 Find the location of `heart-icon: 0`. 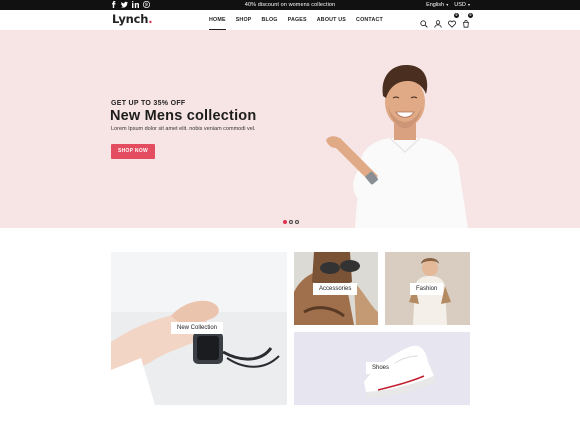

heart-icon: 0 is located at coordinates (453, 20).